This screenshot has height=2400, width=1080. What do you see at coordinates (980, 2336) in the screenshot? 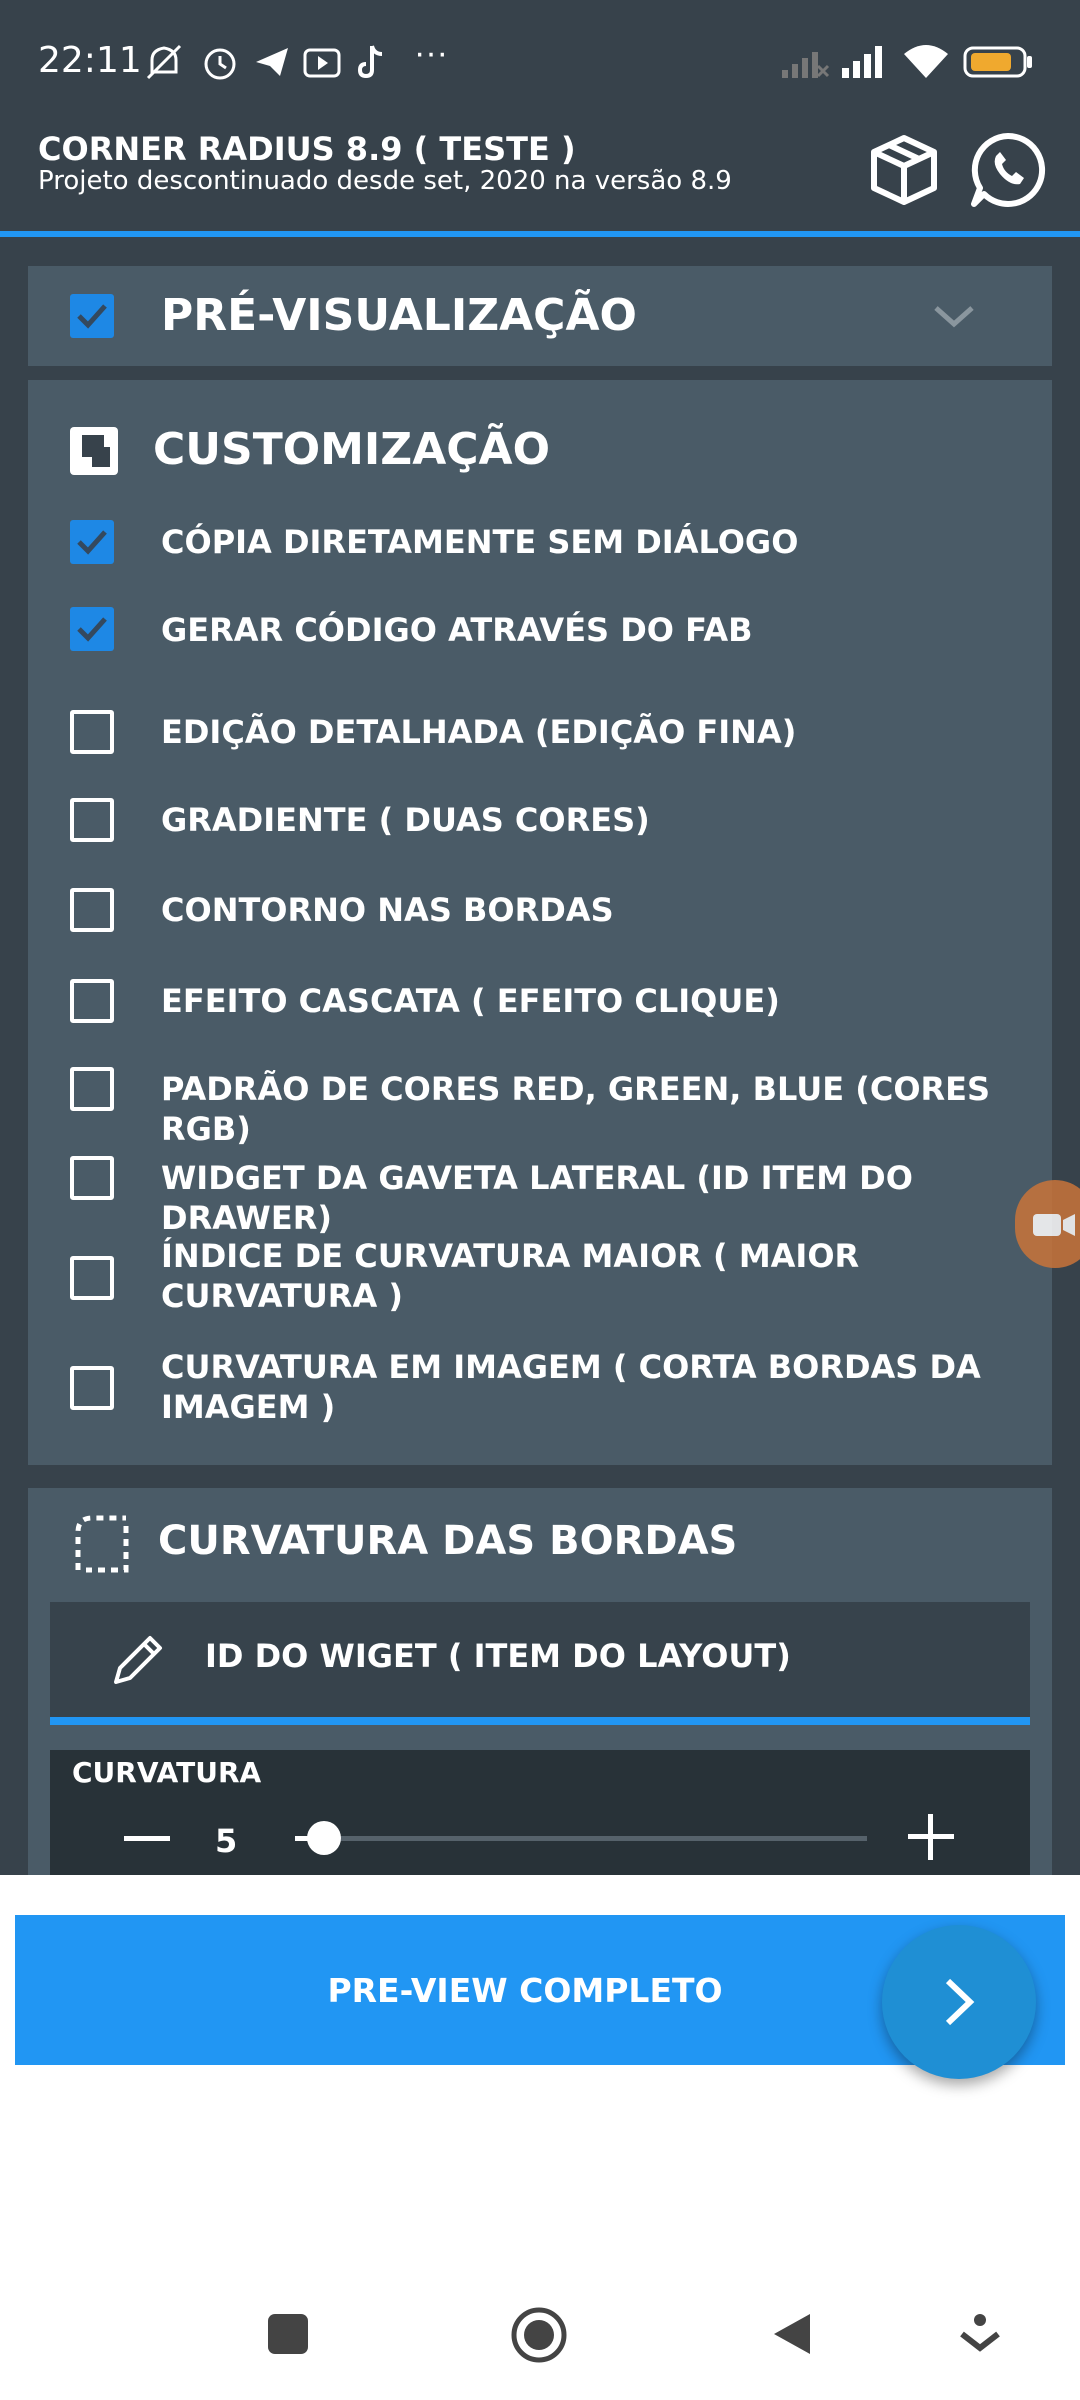
I see `accessibility-icon` at bounding box center [980, 2336].